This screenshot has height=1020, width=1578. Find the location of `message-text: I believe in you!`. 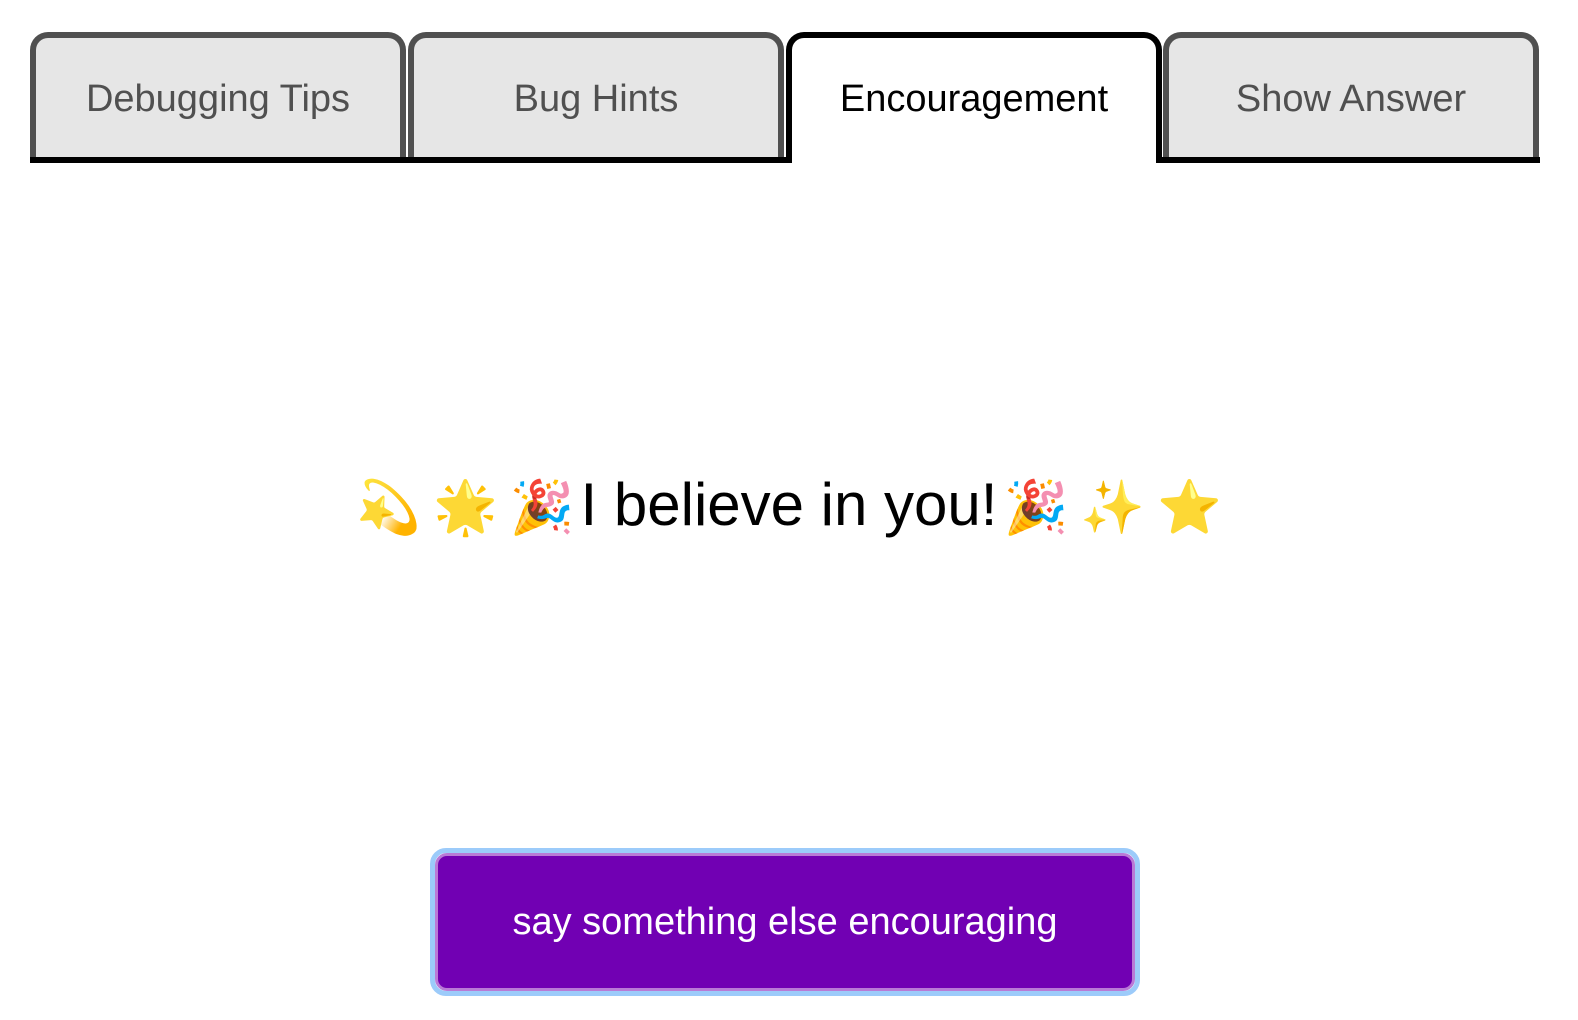

message-text: I believe in you! is located at coordinates (789, 504).